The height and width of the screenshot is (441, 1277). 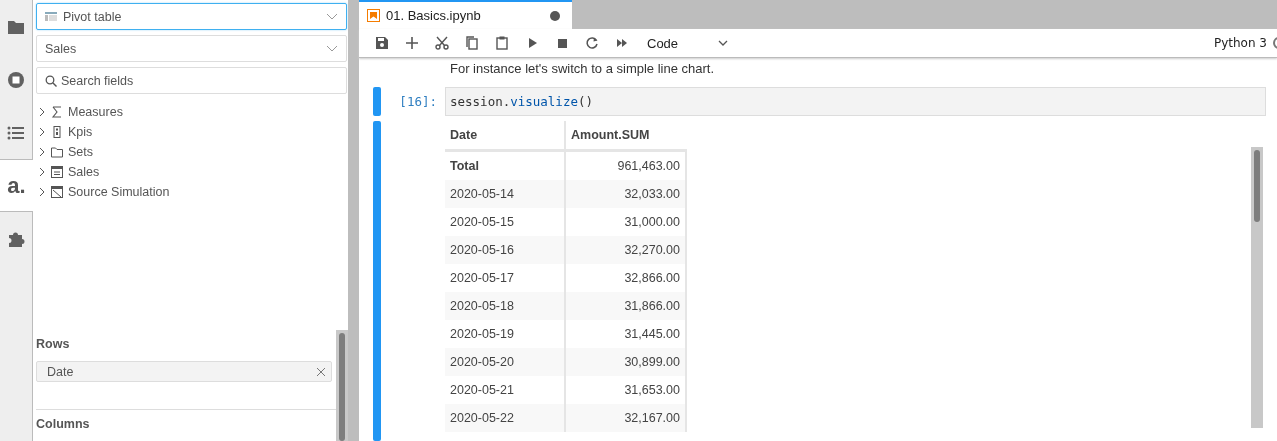 What do you see at coordinates (505, 136) in the screenshot?
I see `column-header: Date` at bounding box center [505, 136].